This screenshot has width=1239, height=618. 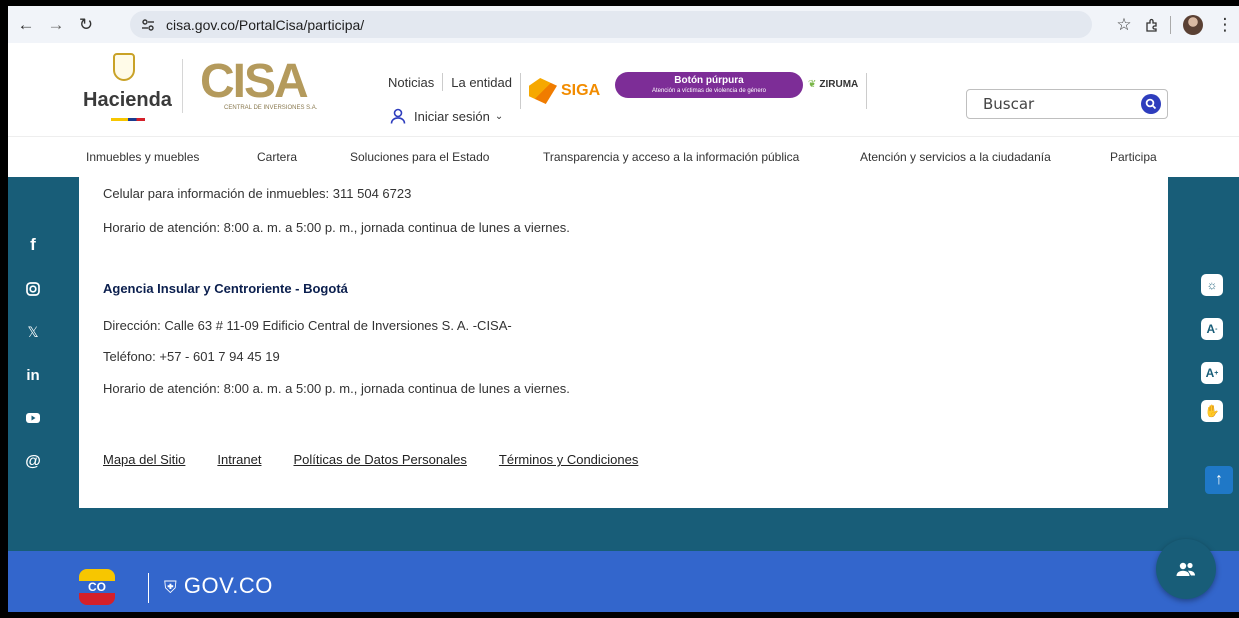 I want to click on nav-item-participa: Participa, so click(x=1133, y=157).